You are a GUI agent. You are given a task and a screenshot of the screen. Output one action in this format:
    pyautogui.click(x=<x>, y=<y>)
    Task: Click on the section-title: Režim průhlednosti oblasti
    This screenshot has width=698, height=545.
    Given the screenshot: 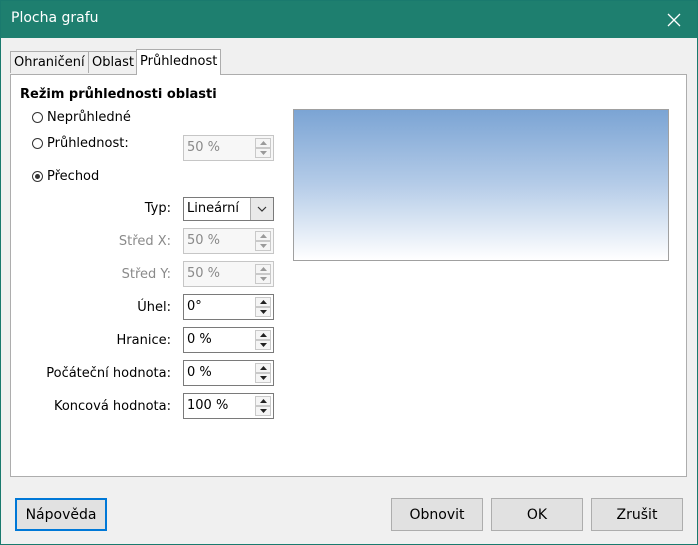 What is the action you would take?
    pyautogui.click(x=118, y=94)
    